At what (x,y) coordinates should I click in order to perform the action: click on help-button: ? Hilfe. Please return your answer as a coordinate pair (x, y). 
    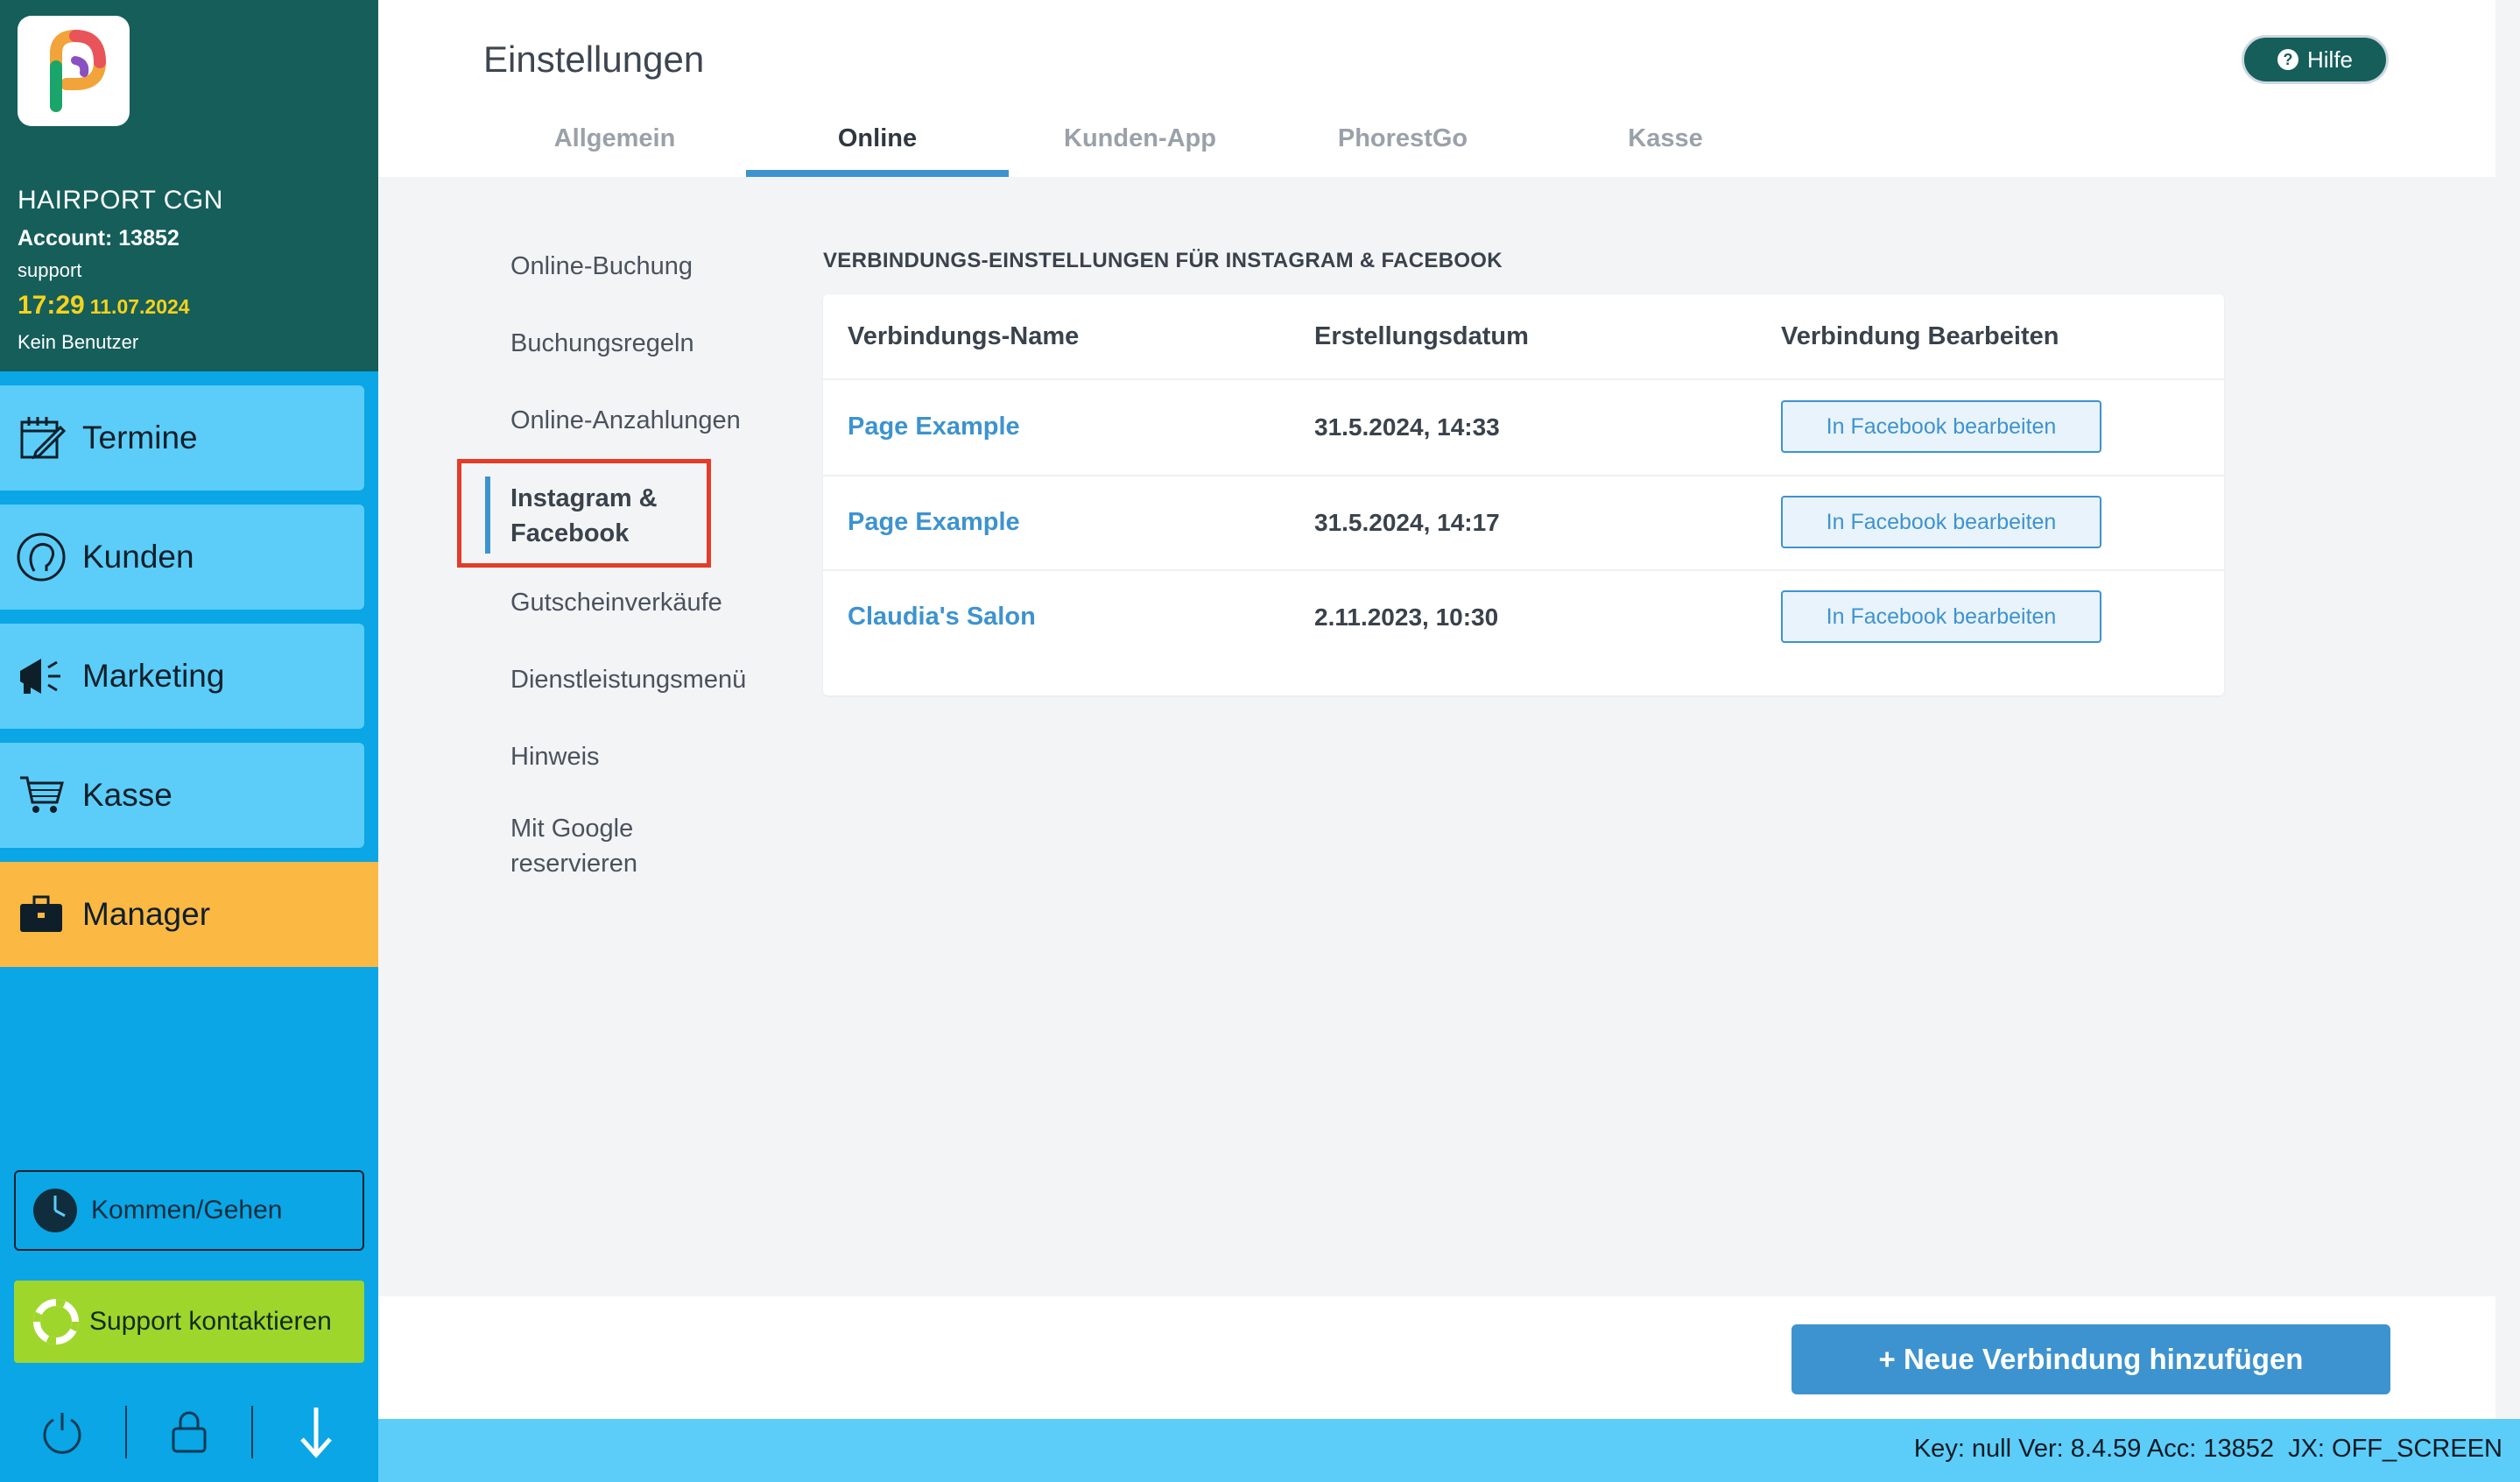
    Looking at the image, I should click on (2315, 59).